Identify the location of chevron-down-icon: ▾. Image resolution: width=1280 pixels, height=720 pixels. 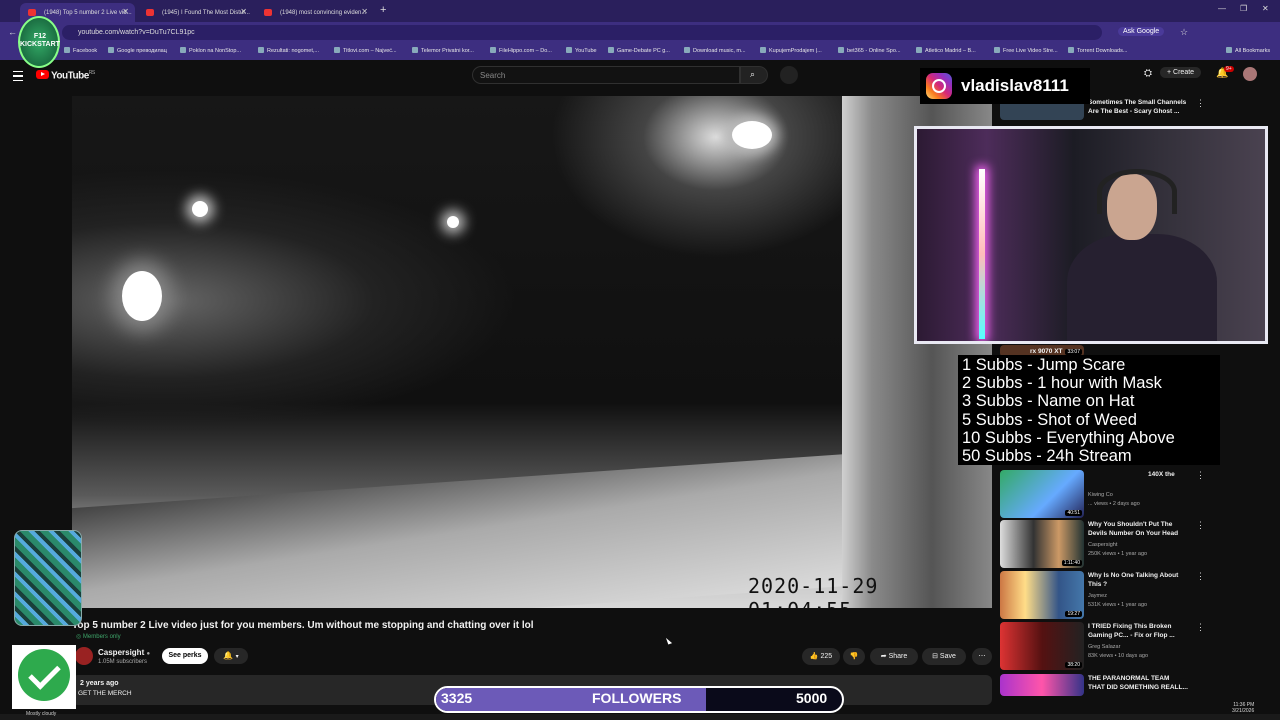
(237, 657).